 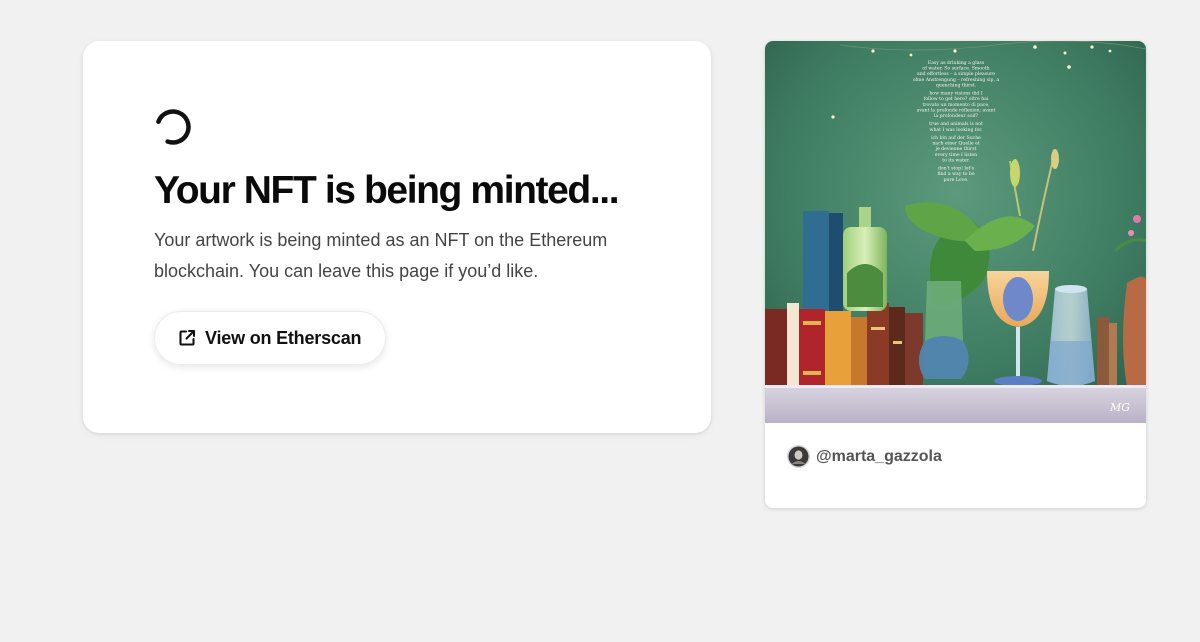 I want to click on poem-line: every time I listen, so click(x=956, y=155).